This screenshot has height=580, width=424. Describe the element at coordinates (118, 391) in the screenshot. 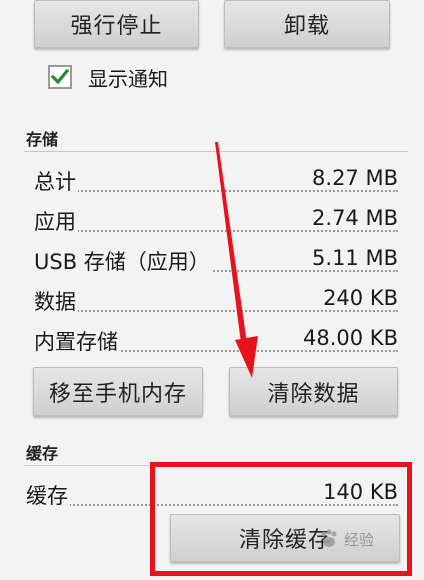

I see `move-to-phone-storage-button: 移至手机内存` at that location.